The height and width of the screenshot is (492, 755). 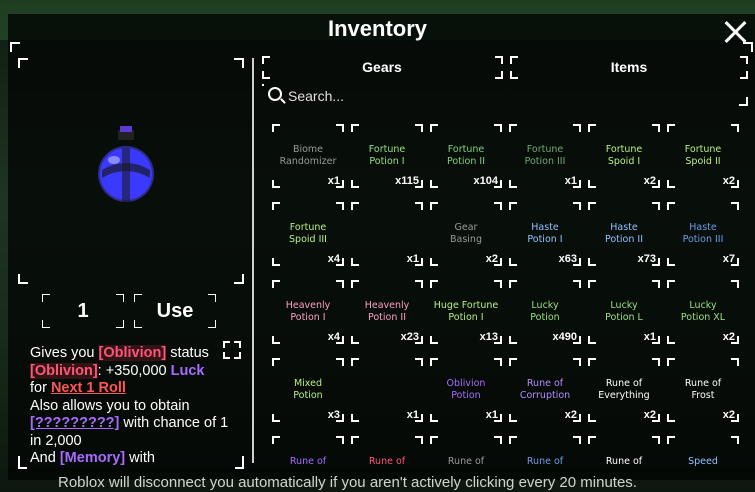 I want to click on item-name: Lucky Potion, so click(x=545, y=311).